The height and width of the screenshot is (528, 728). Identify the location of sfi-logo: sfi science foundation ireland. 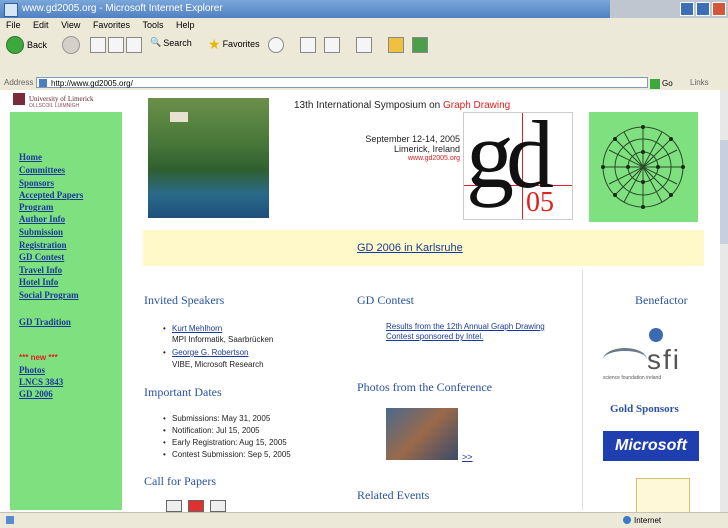
(650, 356).